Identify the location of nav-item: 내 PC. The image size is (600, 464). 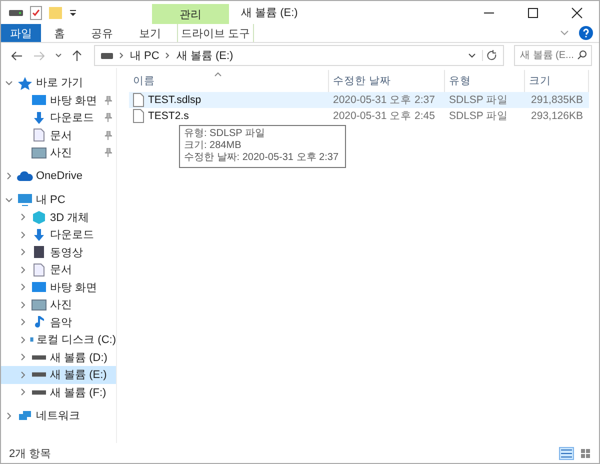
(58, 199).